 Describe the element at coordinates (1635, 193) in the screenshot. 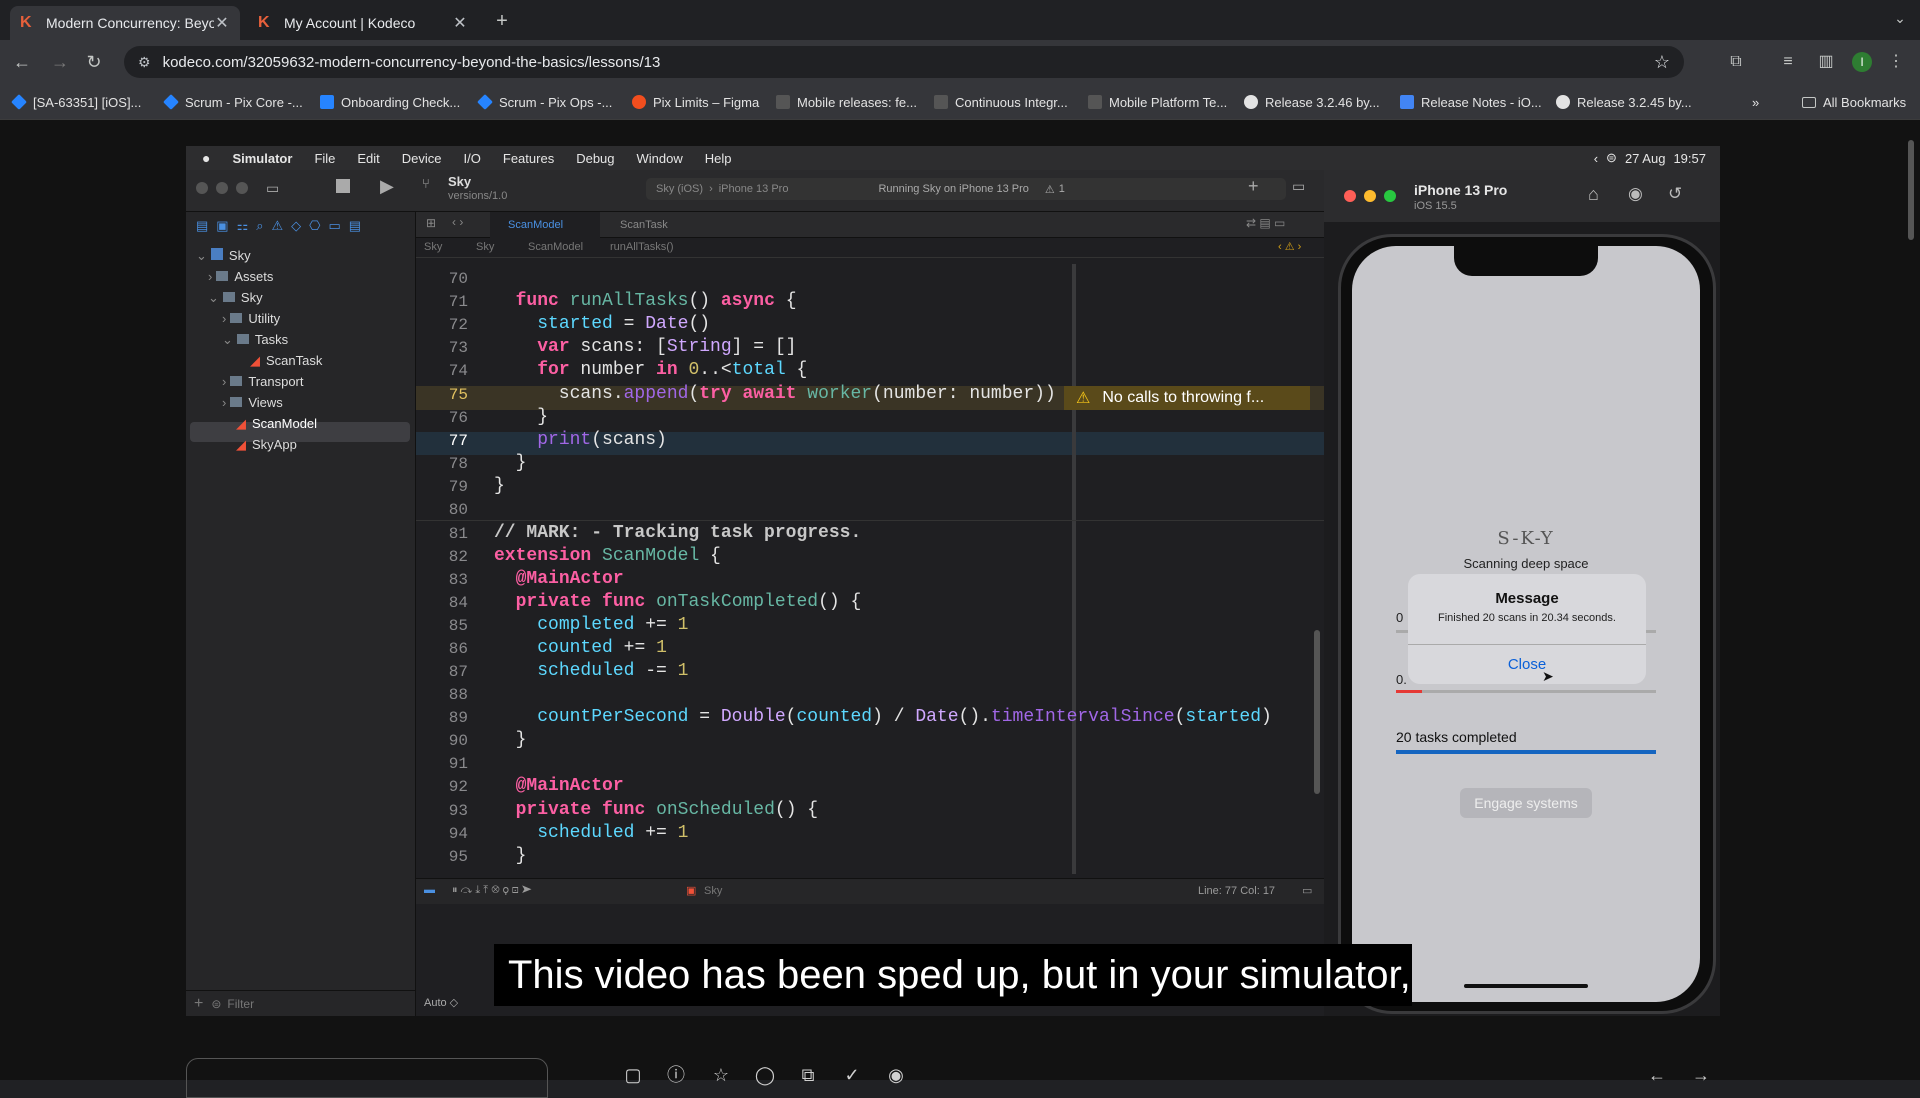

I see `screenshot-icon: ◉` at that location.